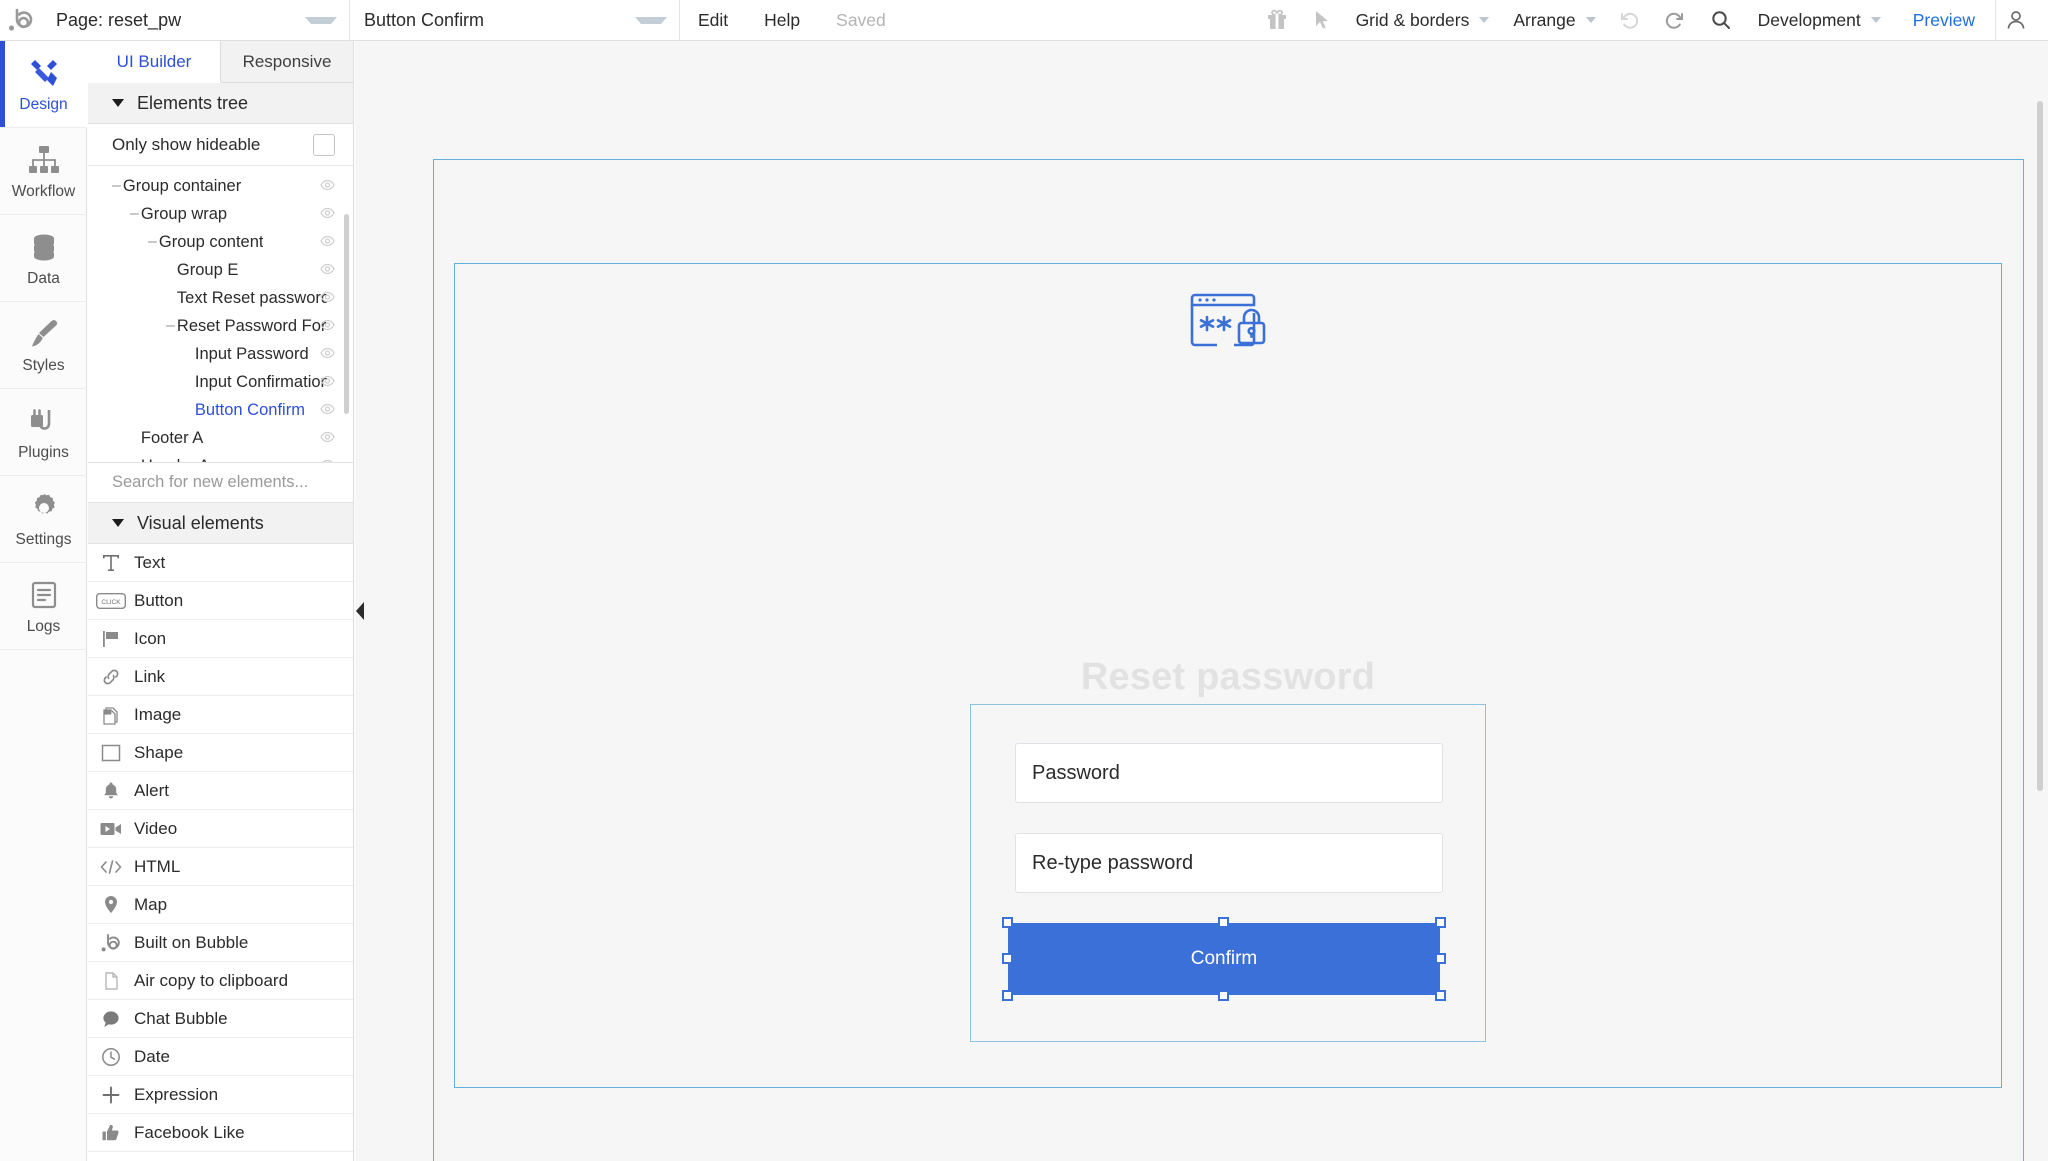  What do you see at coordinates (1944, 20) in the screenshot?
I see `preview-button: Preview` at bounding box center [1944, 20].